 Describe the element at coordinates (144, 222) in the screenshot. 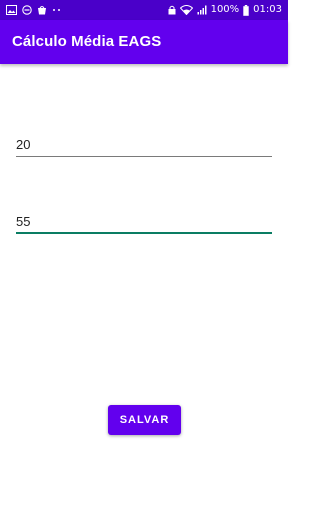

I see `second-grade-input` at that location.